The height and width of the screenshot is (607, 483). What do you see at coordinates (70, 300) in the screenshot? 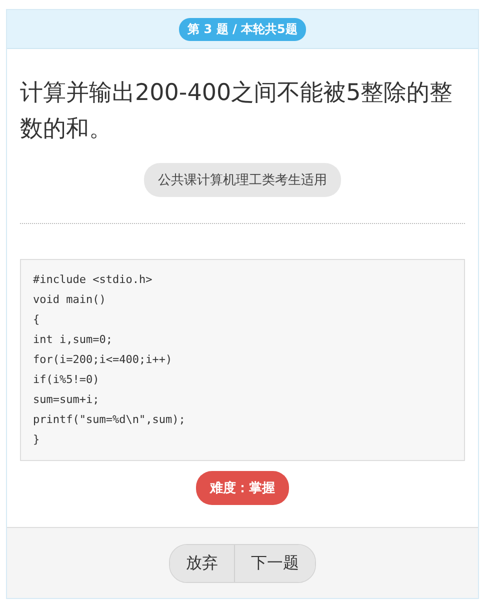
I see `code-line: void main()` at bounding box center [70, 300].